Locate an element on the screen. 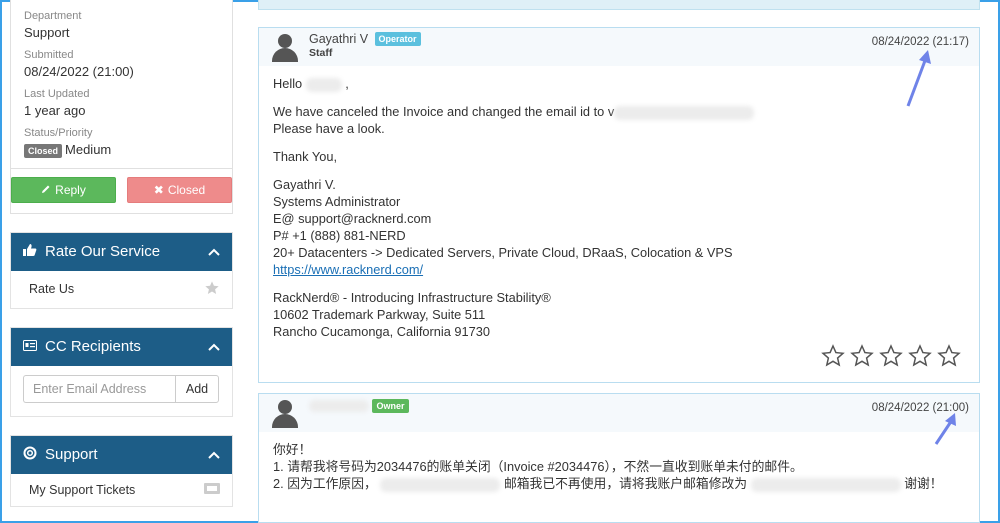 The height and width of the screenshot is (523, 1000). greeting-comma: , is located at coordinates (347, 83).